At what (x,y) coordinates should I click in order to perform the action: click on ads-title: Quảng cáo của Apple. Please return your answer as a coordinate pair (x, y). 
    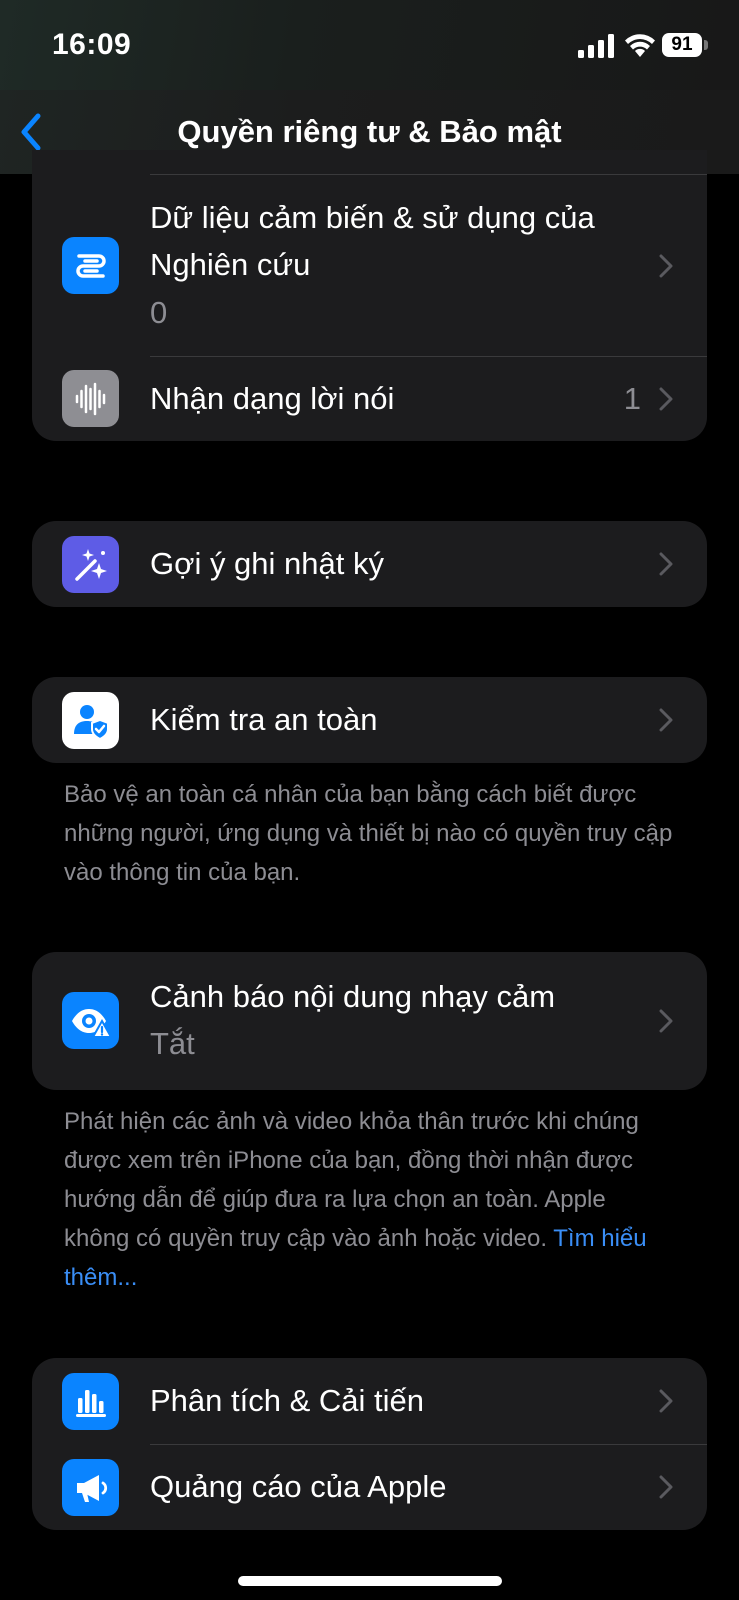
    Looking at the image, I should click on (298, 1486).